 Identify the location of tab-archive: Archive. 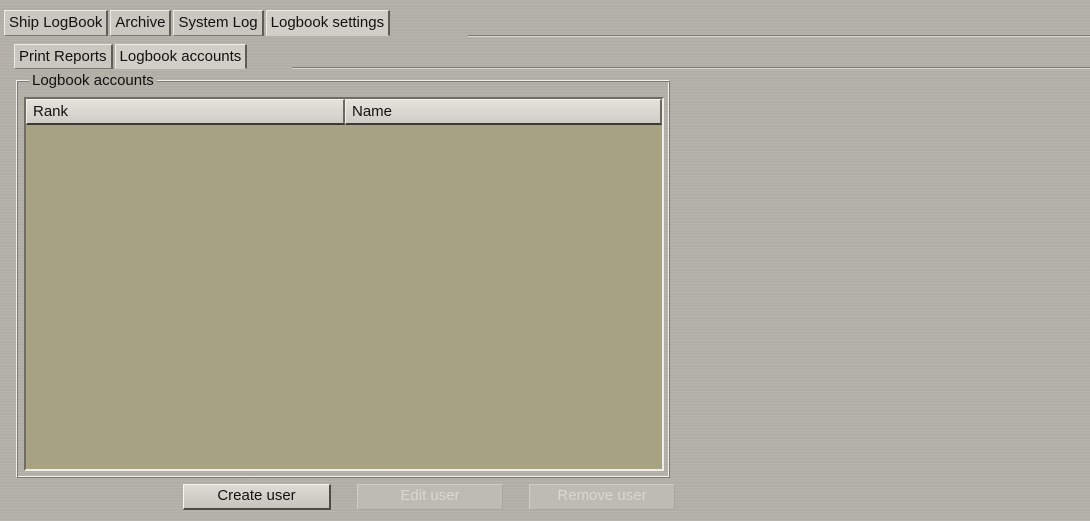
(141, 23).